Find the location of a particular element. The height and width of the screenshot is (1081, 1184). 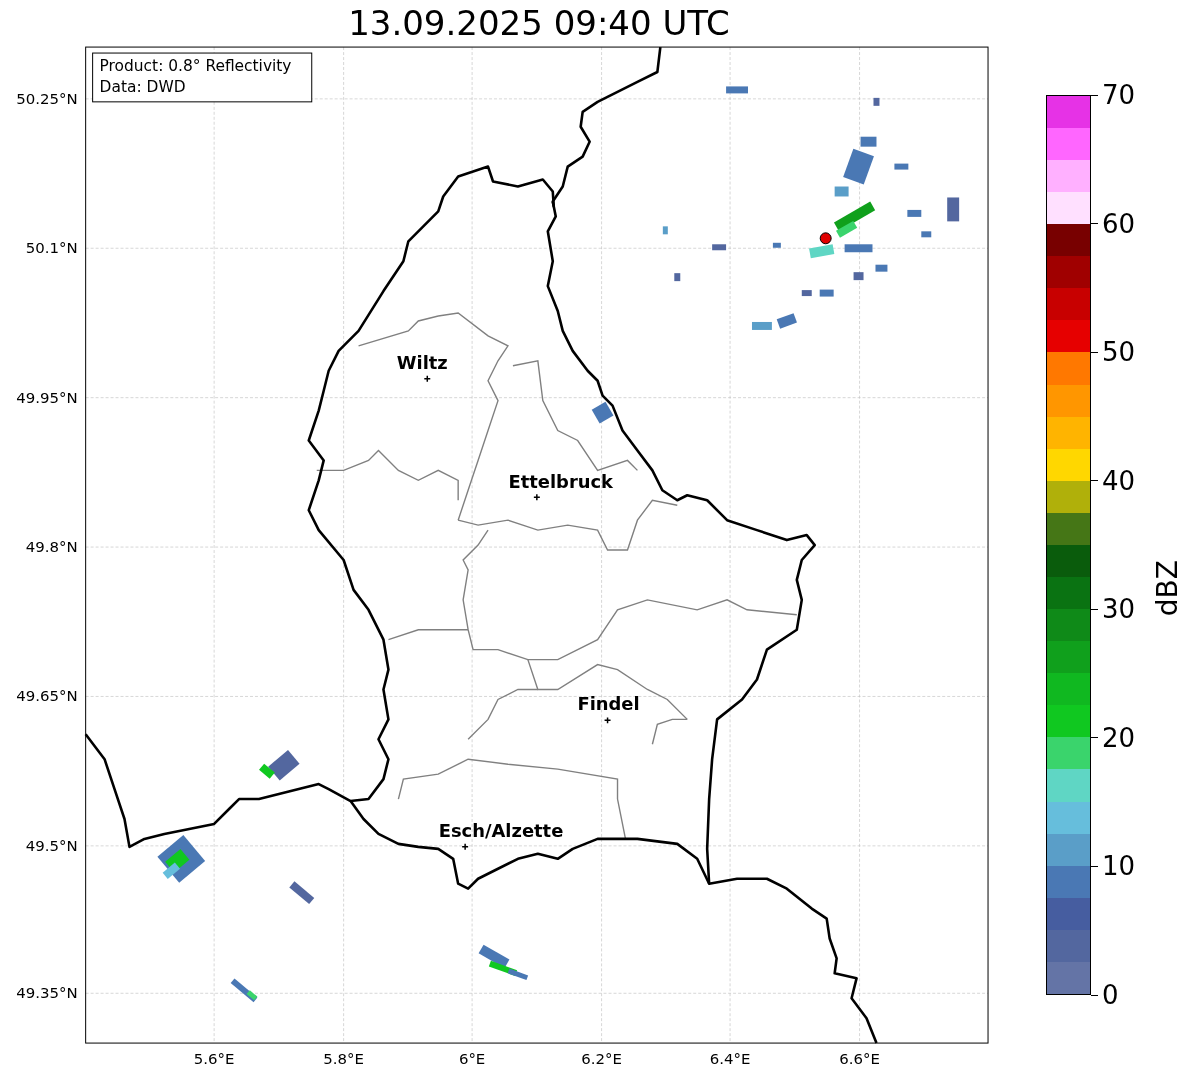

map-title: 13.09.2025 09:40 UTC is located at coordinates (539, 23).